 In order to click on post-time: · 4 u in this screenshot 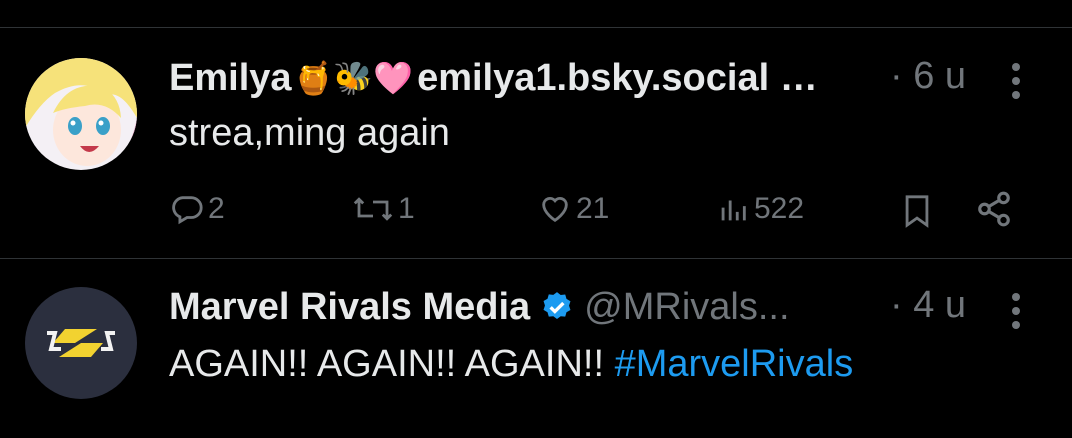, I will do `click(928, 305)`.